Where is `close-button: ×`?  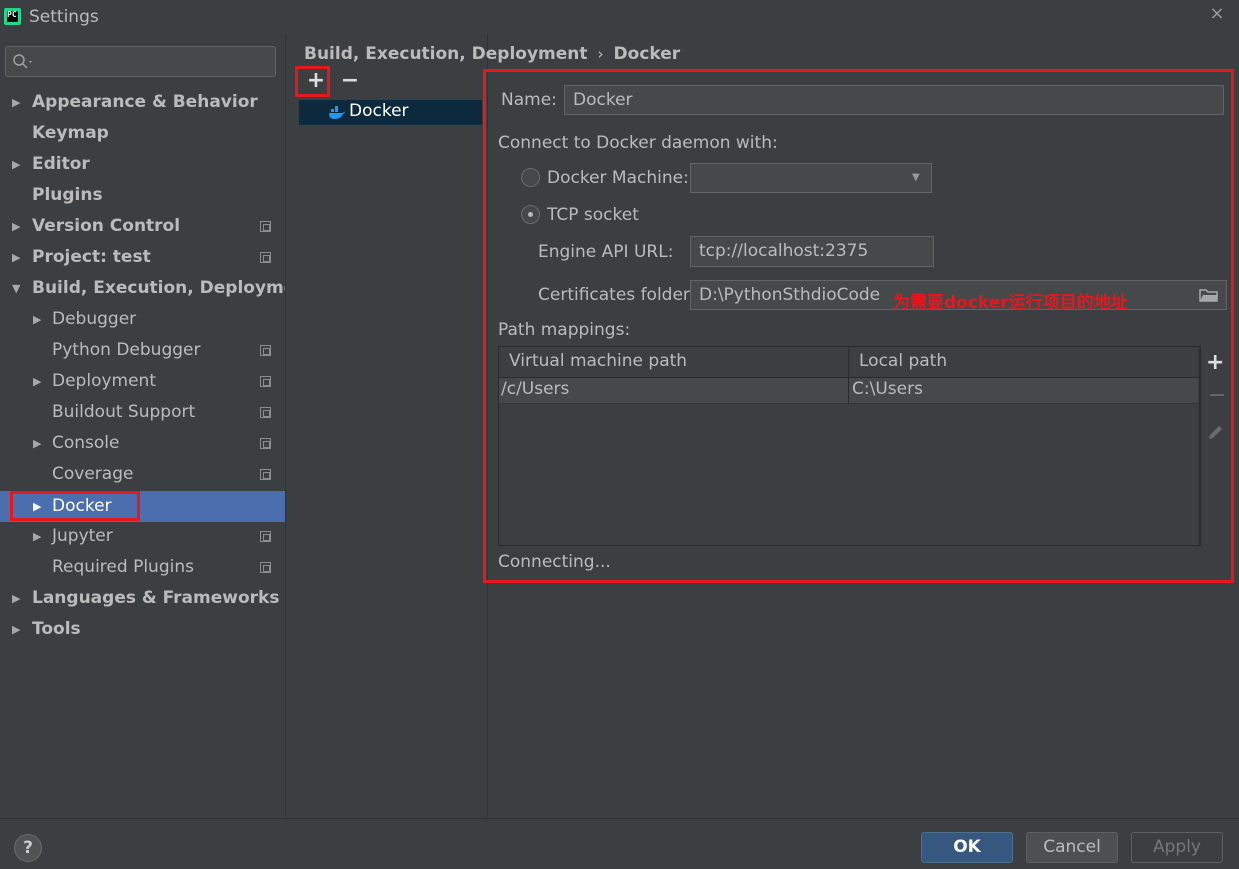
close-button: × is located at coordinates (1217, 15).